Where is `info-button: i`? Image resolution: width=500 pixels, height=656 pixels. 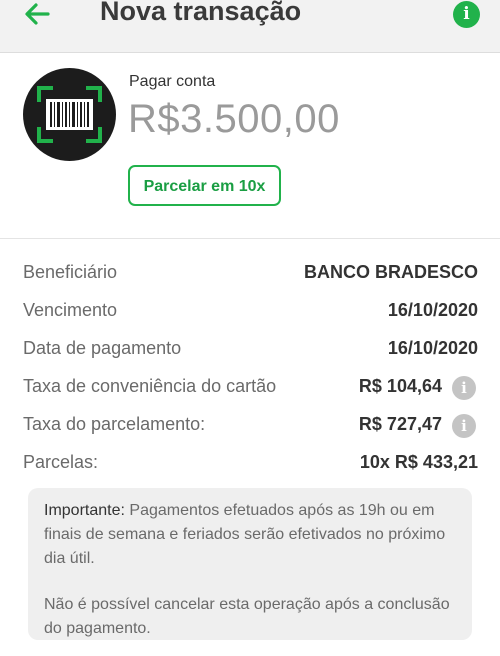 info-button: i is located at coordinates (466, 14).